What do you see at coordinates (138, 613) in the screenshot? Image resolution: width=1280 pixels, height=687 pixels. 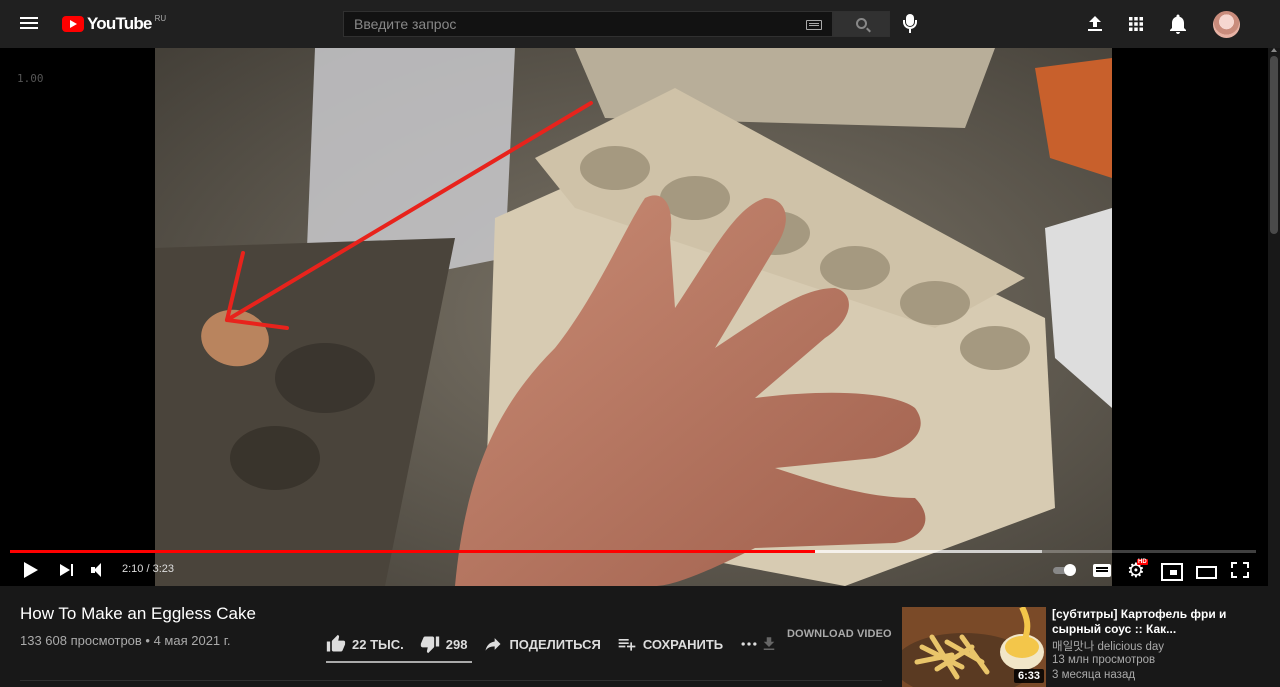 I see `video-title: How To Make an Eggless Cake` at bounding box center [138, 613].